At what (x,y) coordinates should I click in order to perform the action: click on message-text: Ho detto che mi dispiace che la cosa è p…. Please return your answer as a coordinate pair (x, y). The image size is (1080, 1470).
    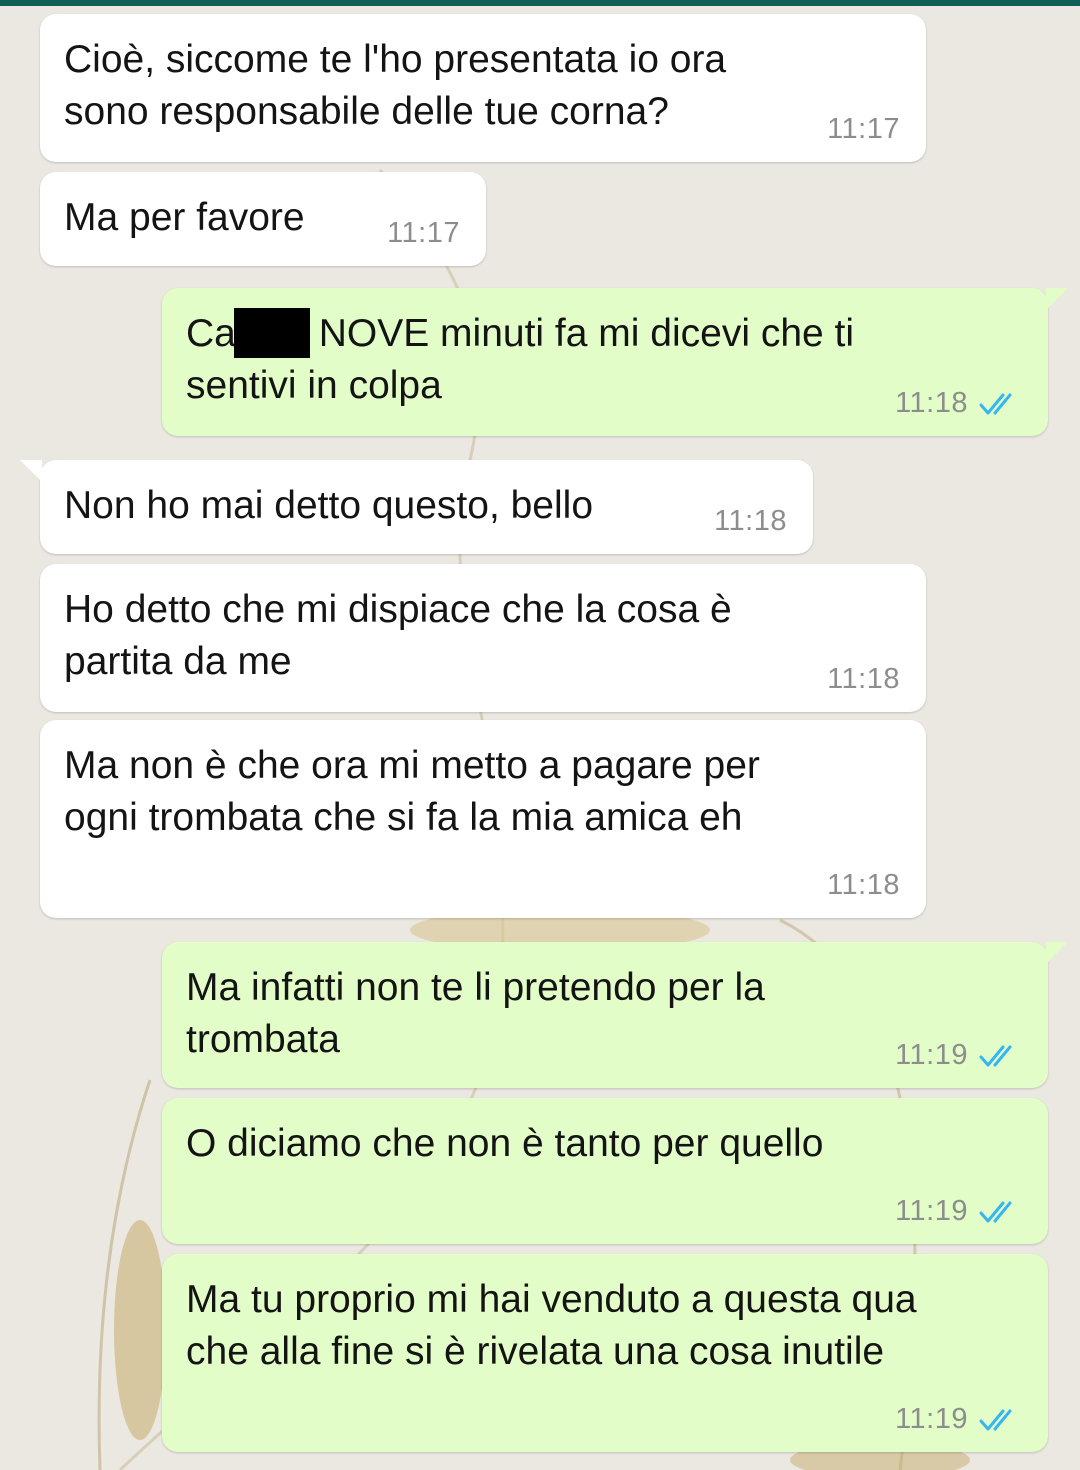
    Looking at the image, I should click on (398, 635).